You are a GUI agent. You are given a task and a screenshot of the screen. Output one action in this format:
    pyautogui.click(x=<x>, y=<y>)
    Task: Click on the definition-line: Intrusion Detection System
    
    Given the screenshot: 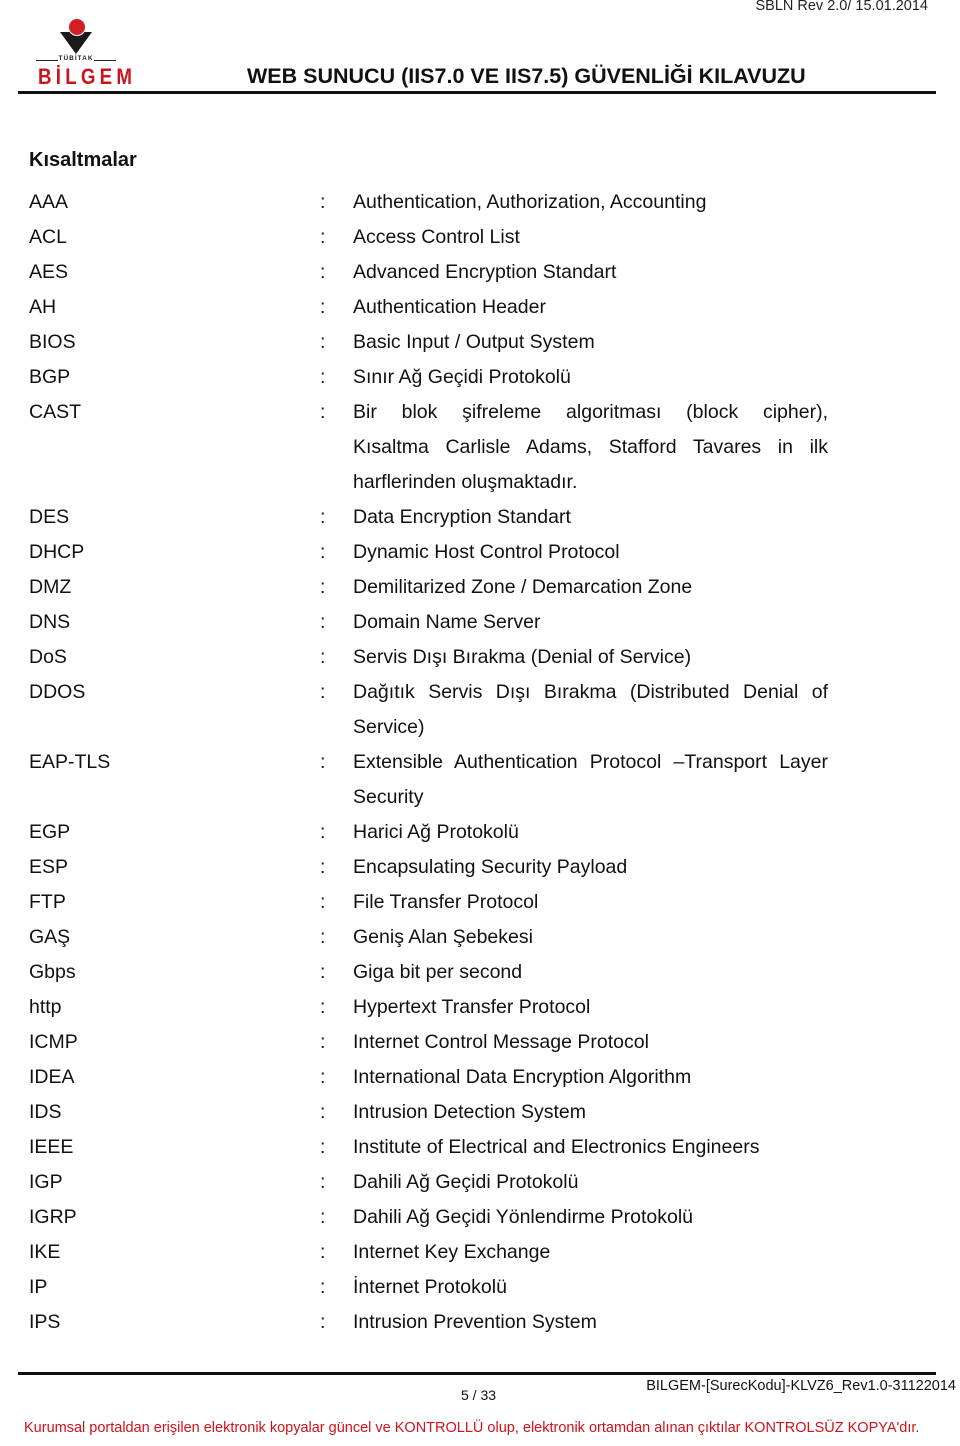 What is the action you would take?
    pyautogui.click(x=470, y=1112)
    